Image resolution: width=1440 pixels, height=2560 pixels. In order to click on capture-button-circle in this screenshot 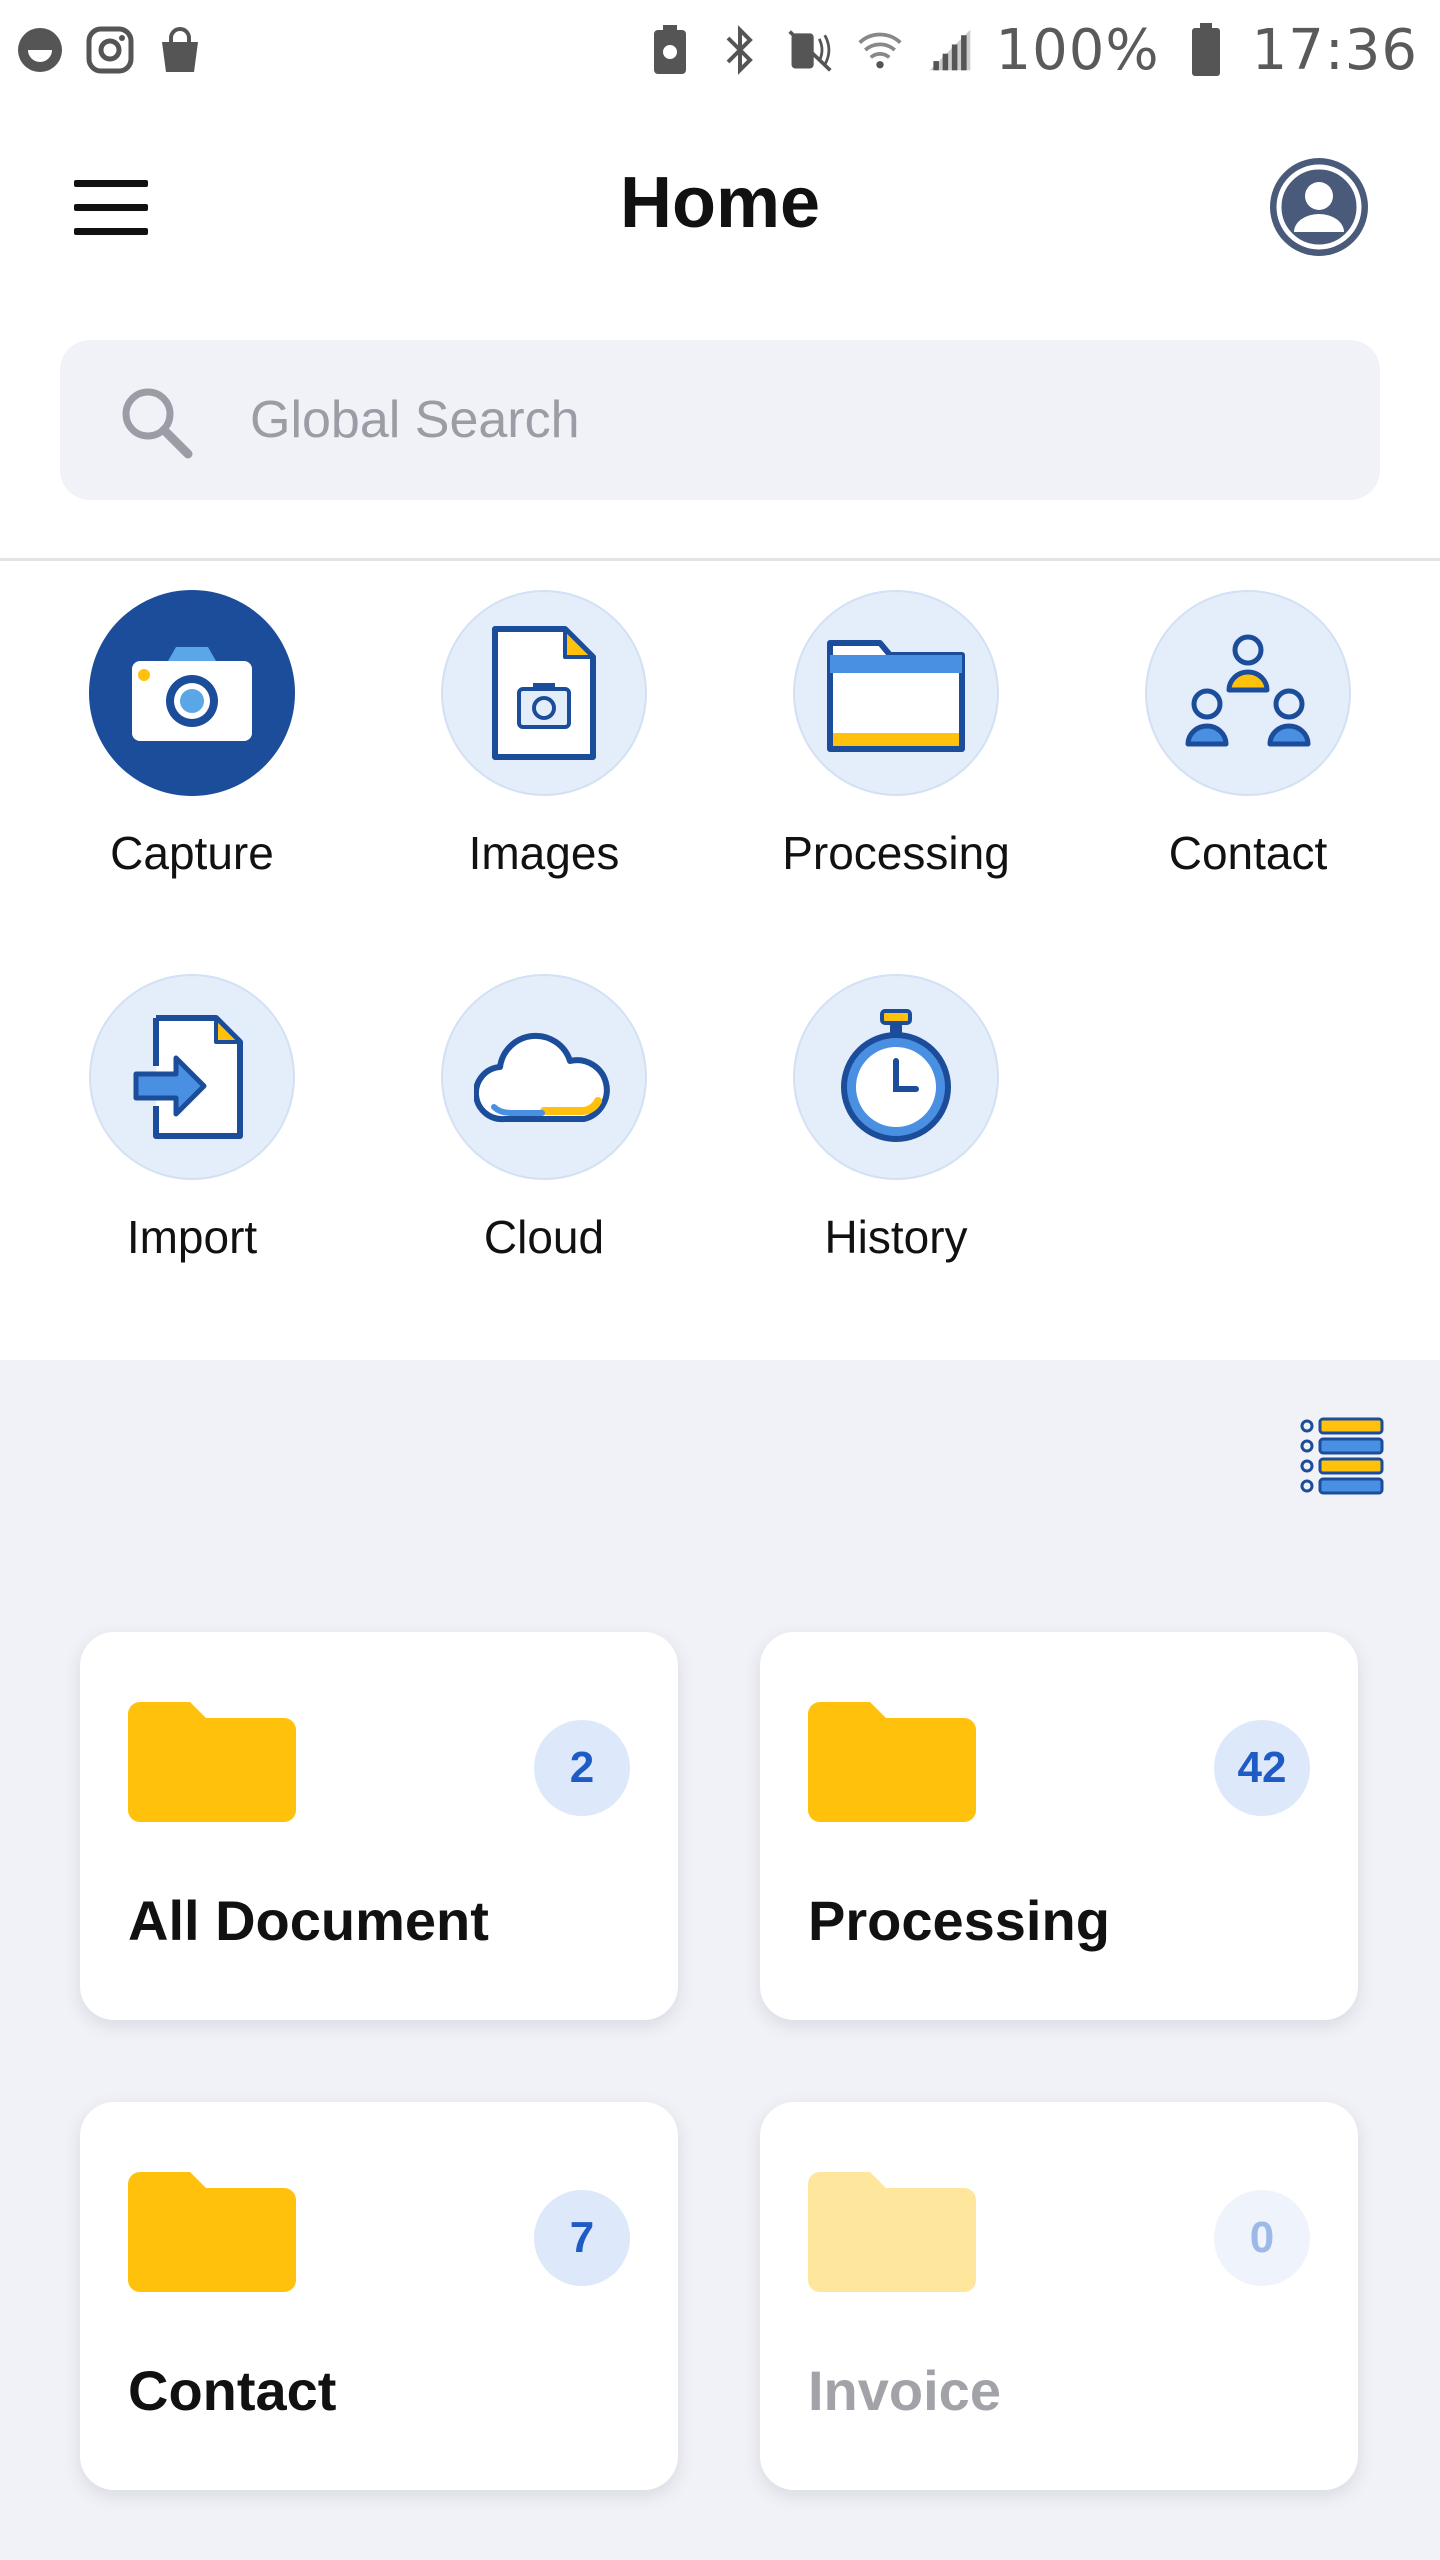, I will do `click(192, 693)`.